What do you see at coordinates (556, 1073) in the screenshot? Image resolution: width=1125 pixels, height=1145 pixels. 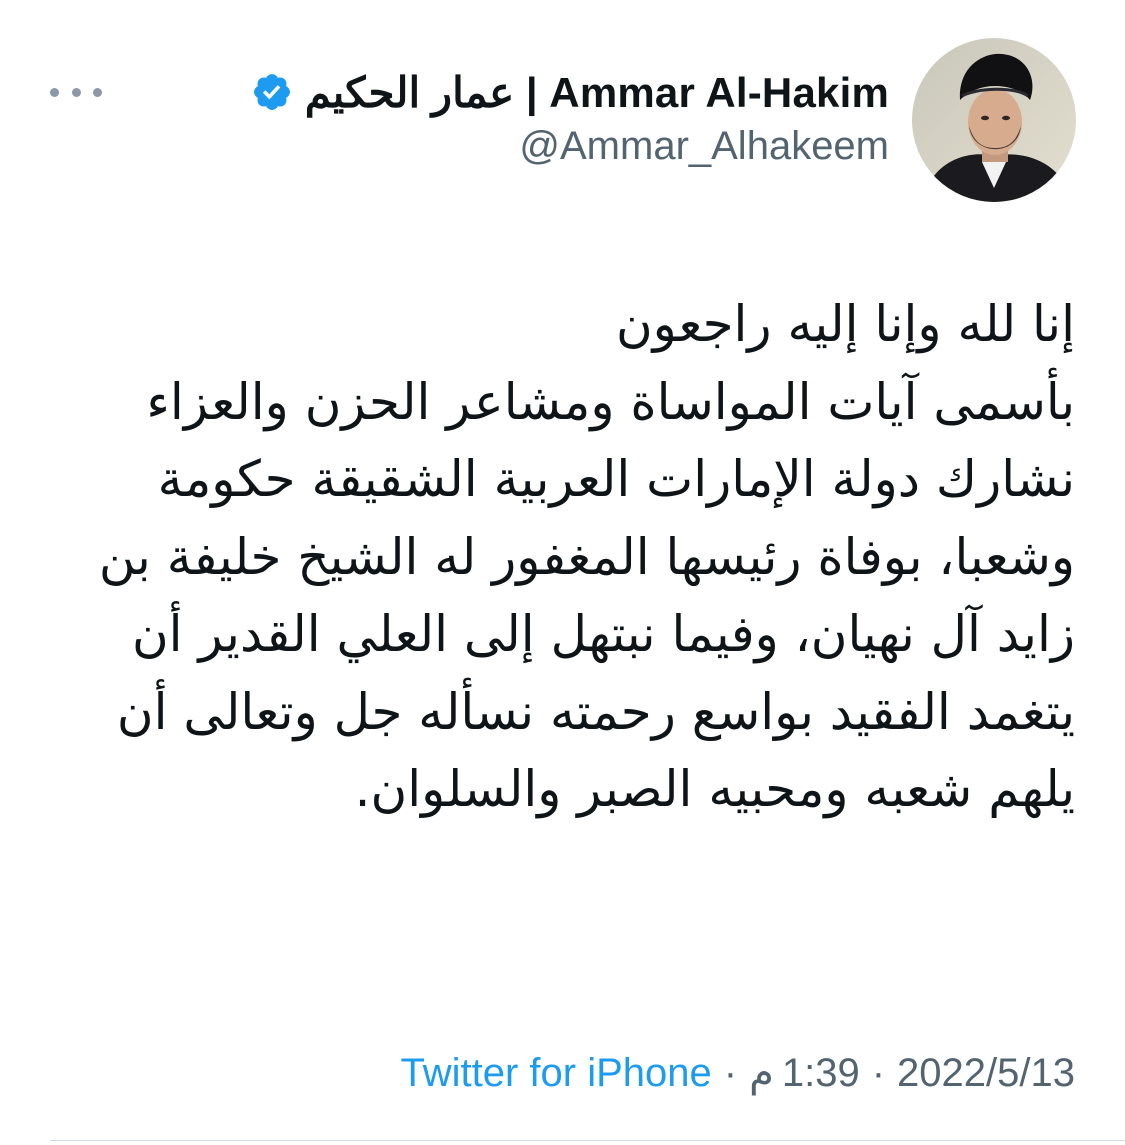 I see `tweet-source-link: Twitter for iPhone` at bounding box center [556, 1073].